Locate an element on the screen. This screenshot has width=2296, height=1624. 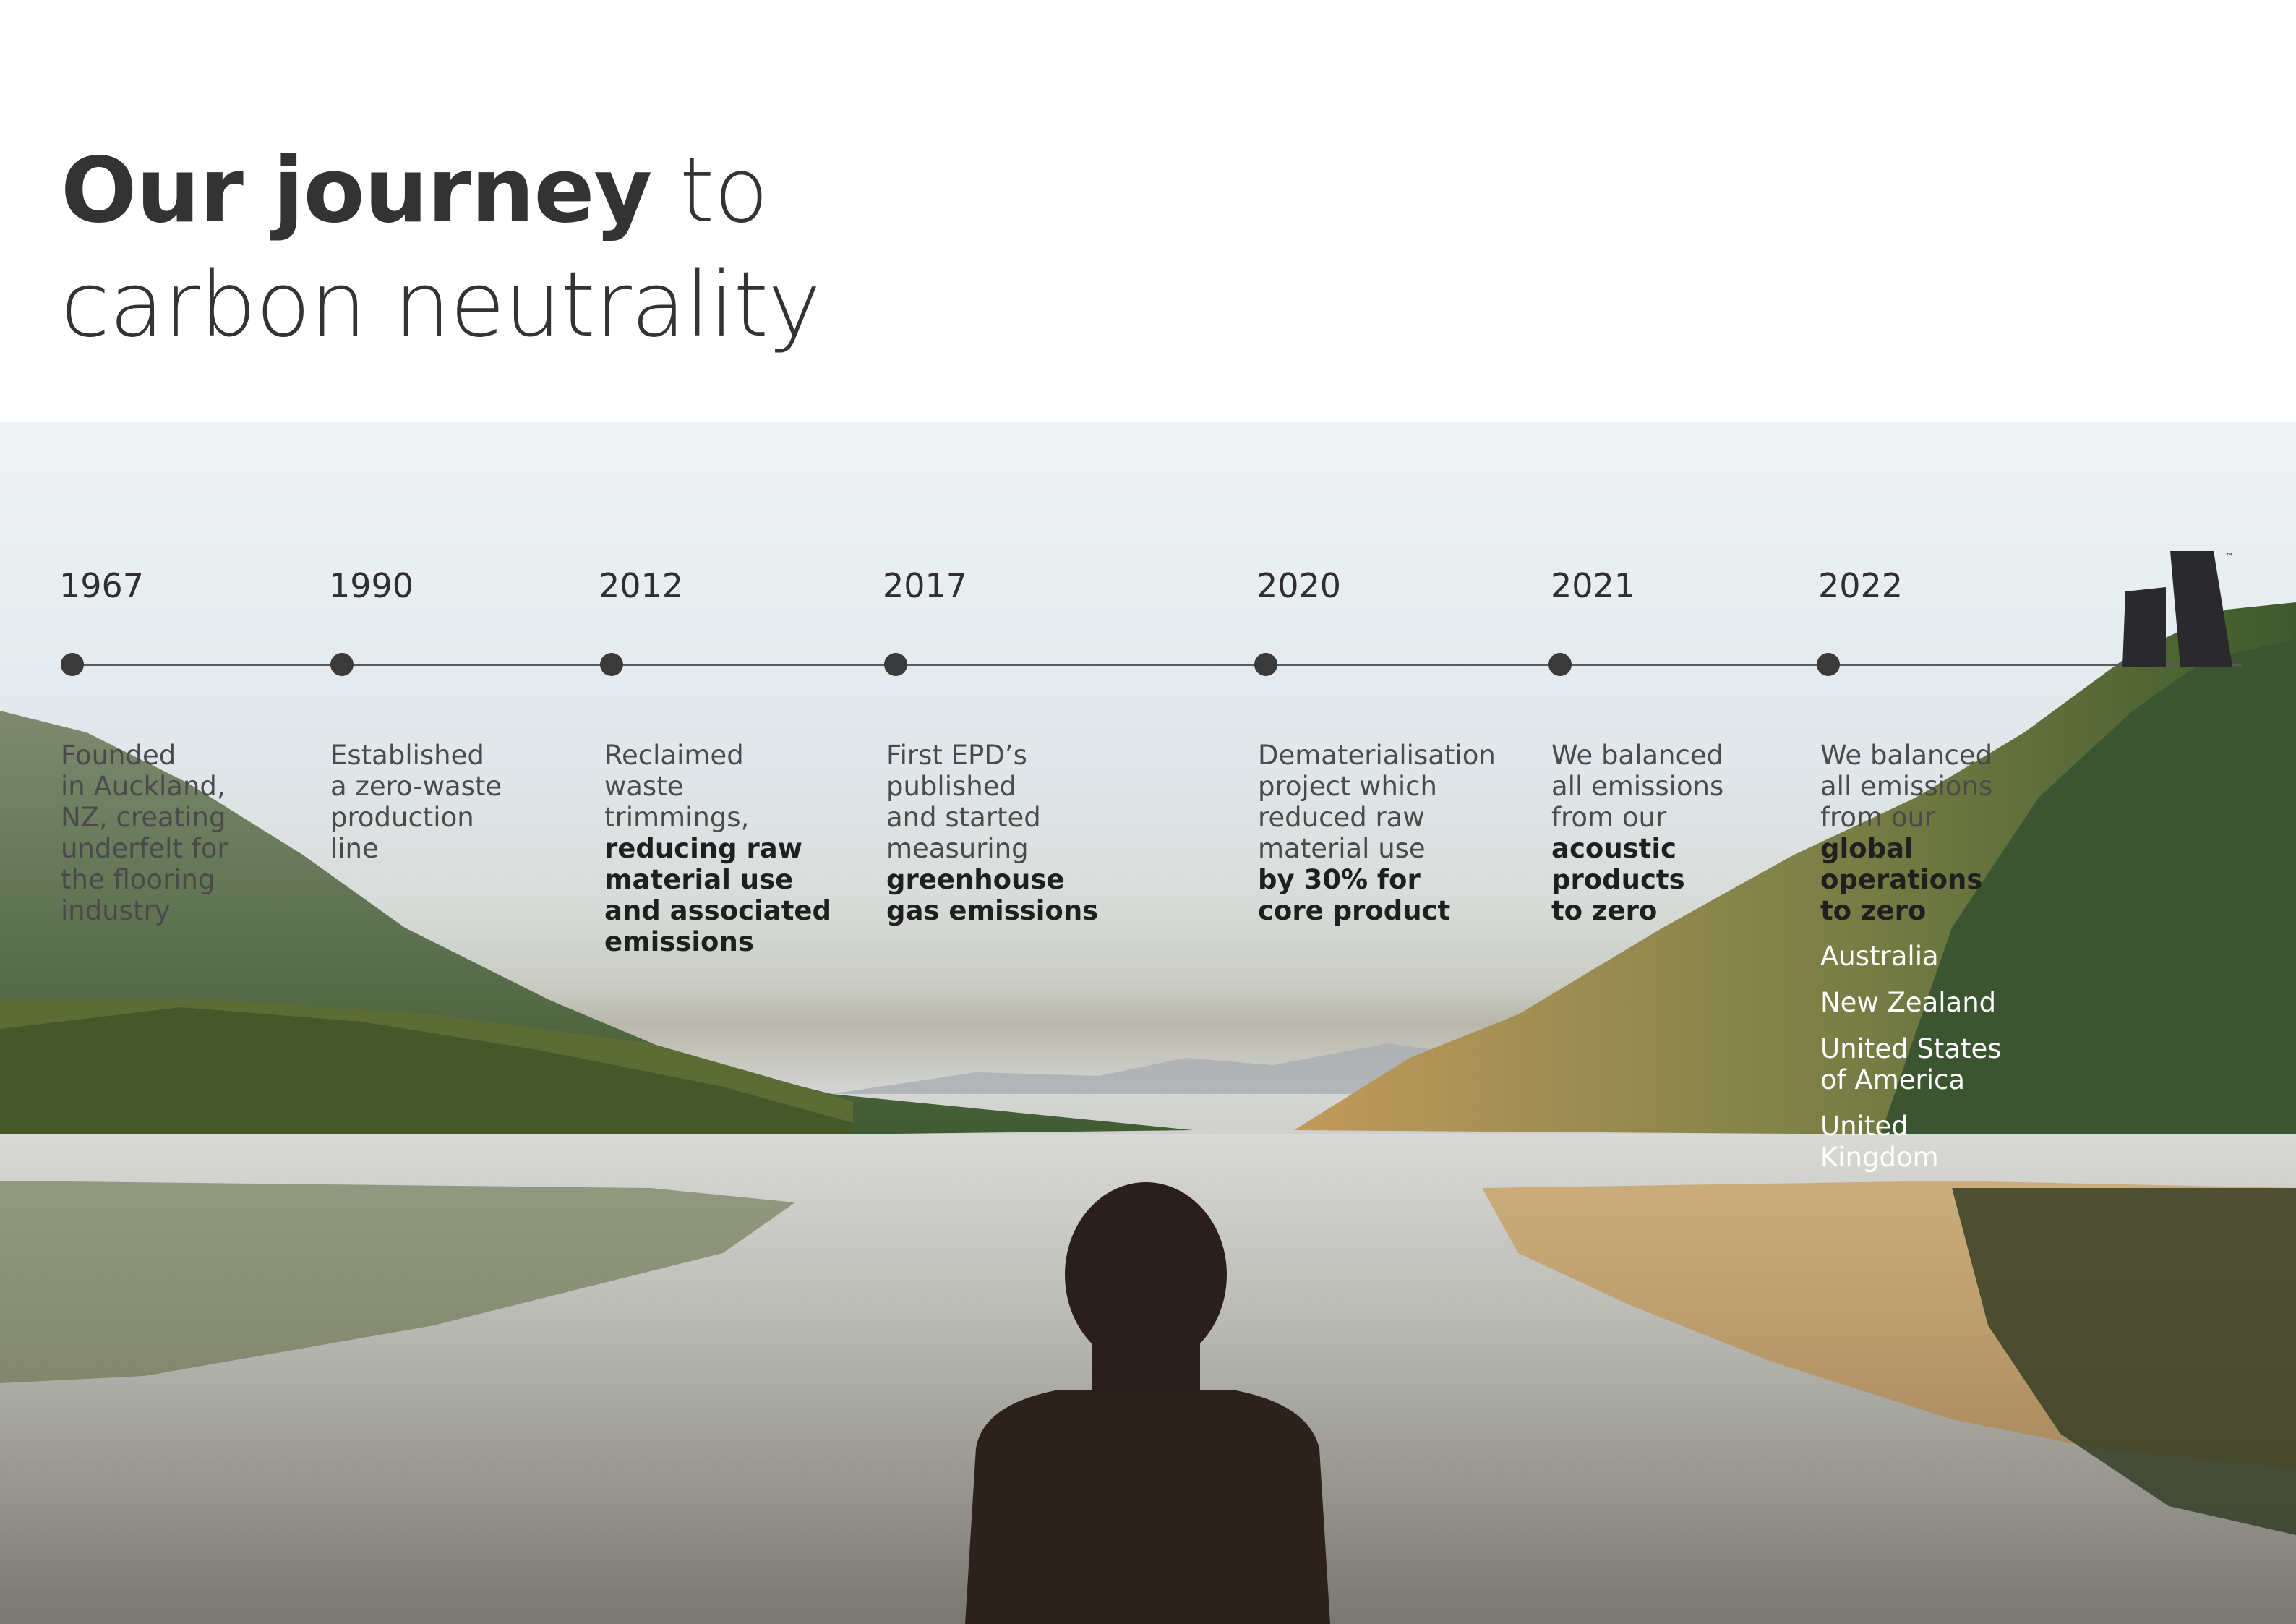
description-line: underfelt for is located at coordinates (144, 848).